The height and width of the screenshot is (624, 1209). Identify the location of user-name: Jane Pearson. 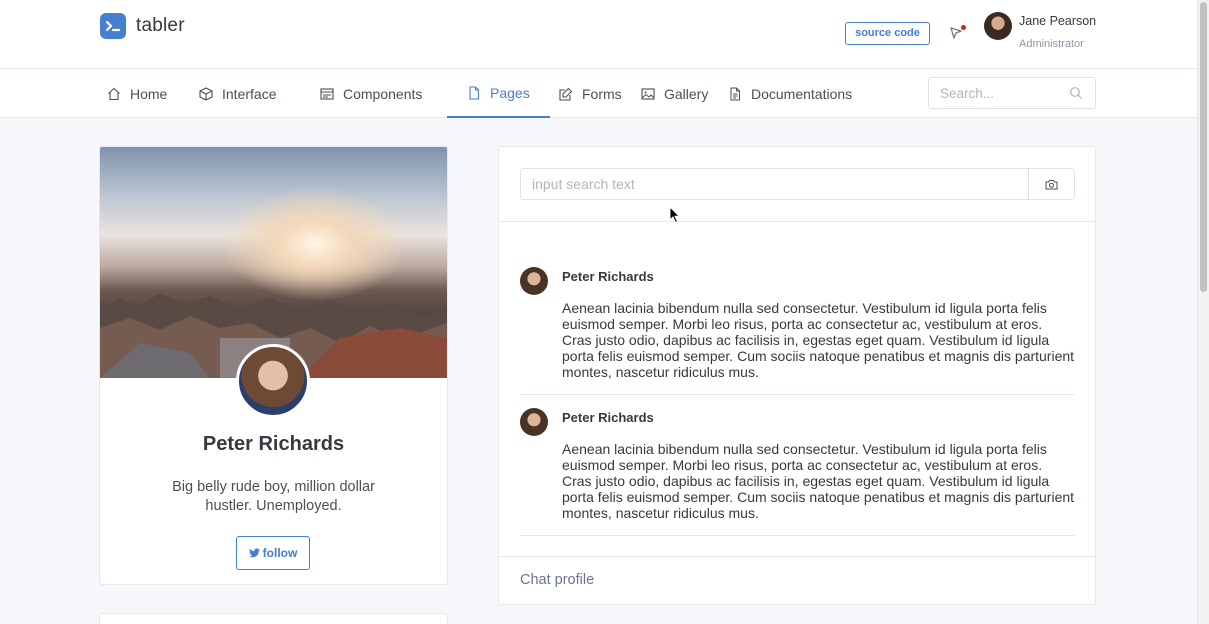
(1057, 21).